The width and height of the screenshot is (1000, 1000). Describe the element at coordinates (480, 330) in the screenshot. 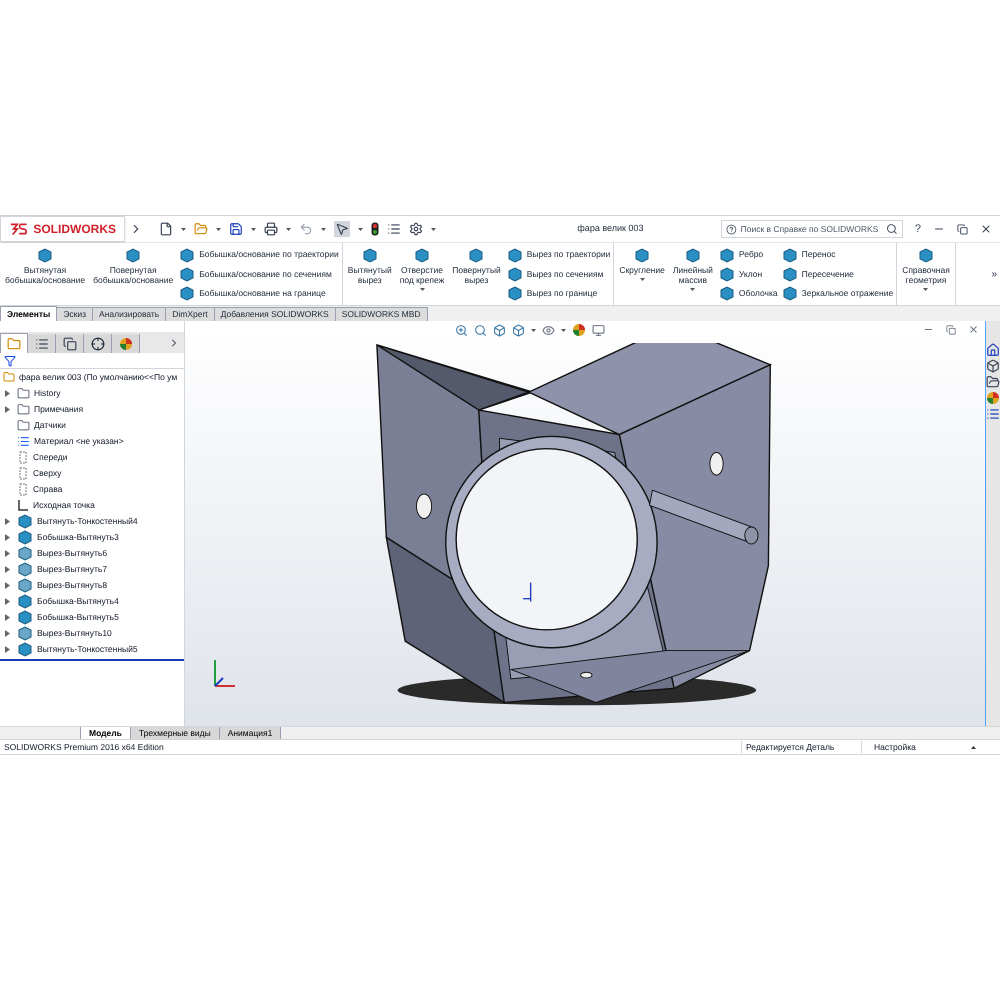

I see `zoom-area-icon` at that location.